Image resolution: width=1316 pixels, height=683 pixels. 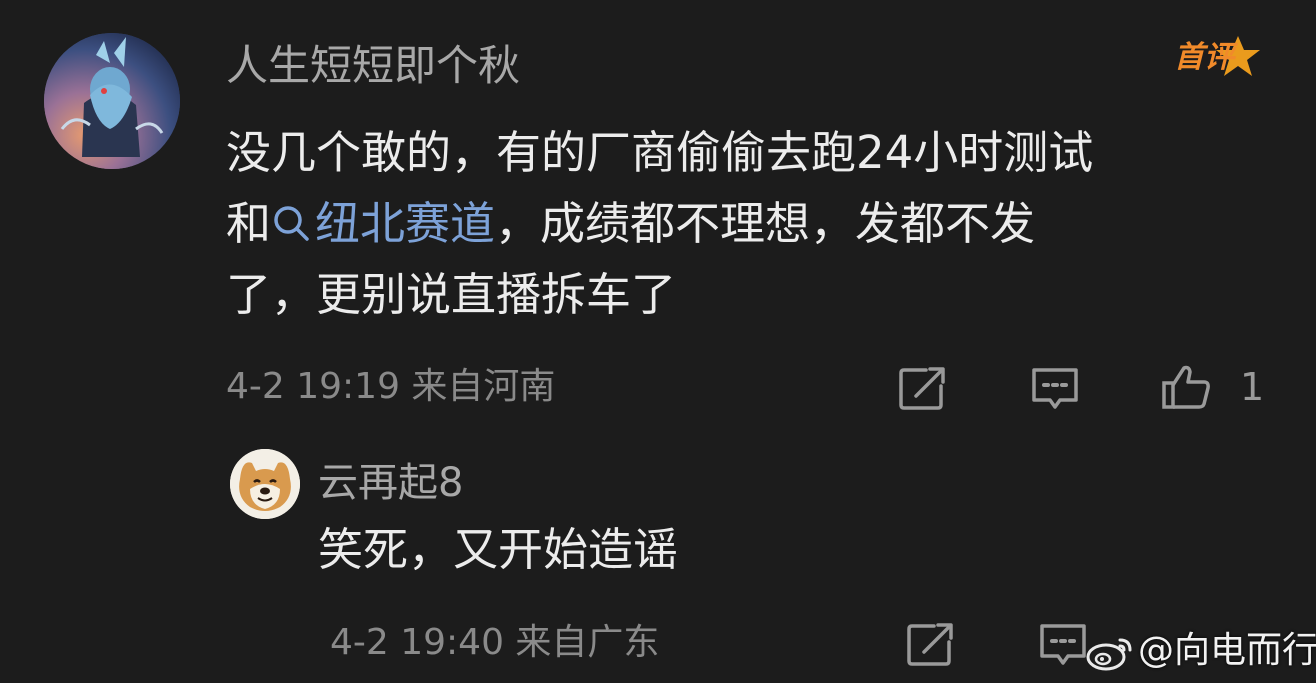 I want to click on watermark-text: @向电而行, so click(x=1227, y=650).